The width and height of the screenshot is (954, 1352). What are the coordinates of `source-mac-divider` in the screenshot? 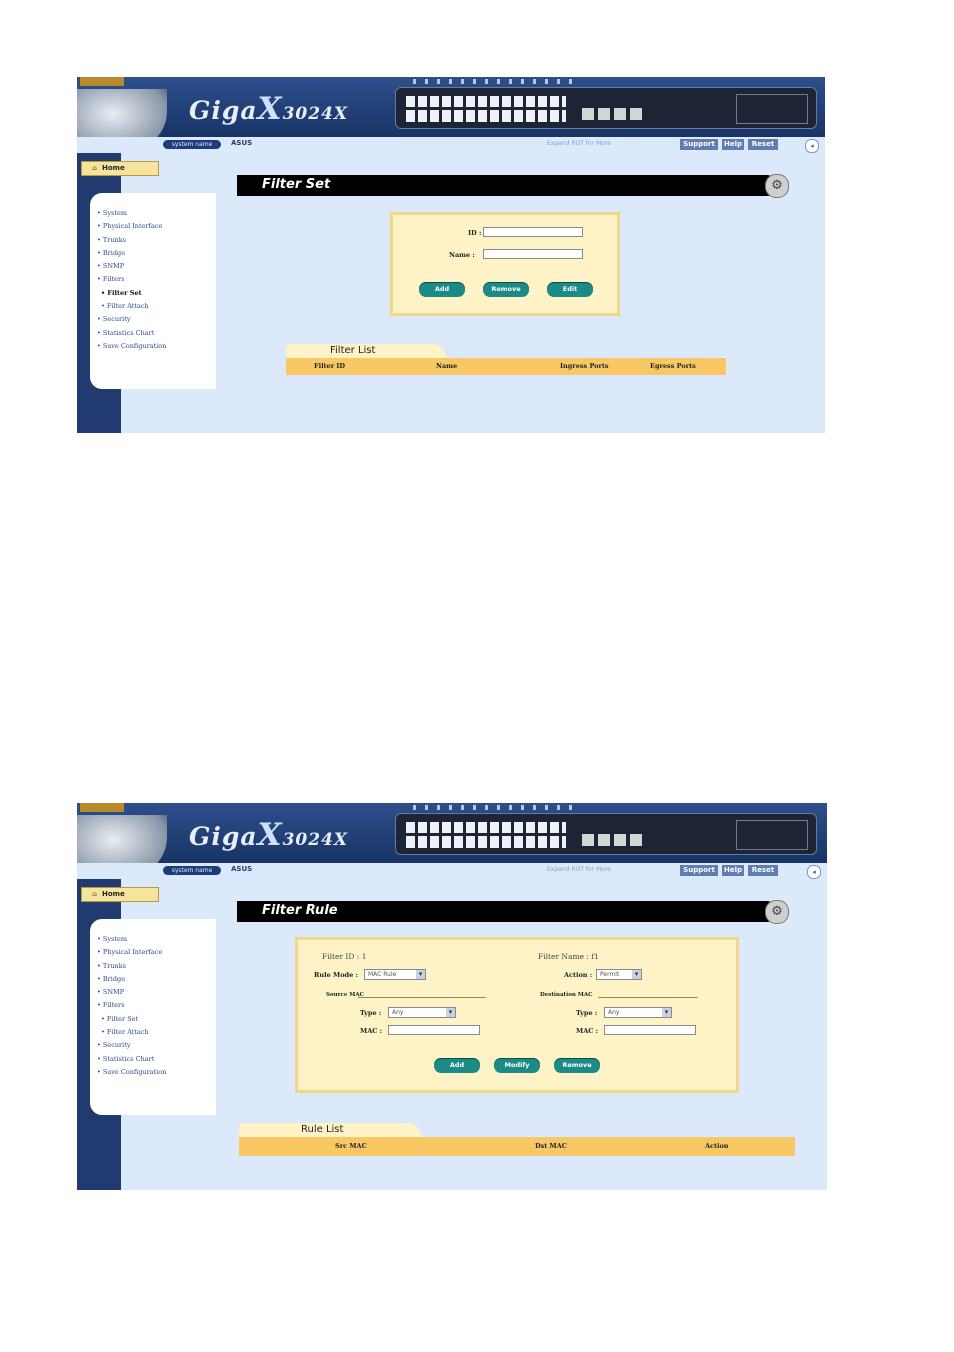 It's located at (422, 997).